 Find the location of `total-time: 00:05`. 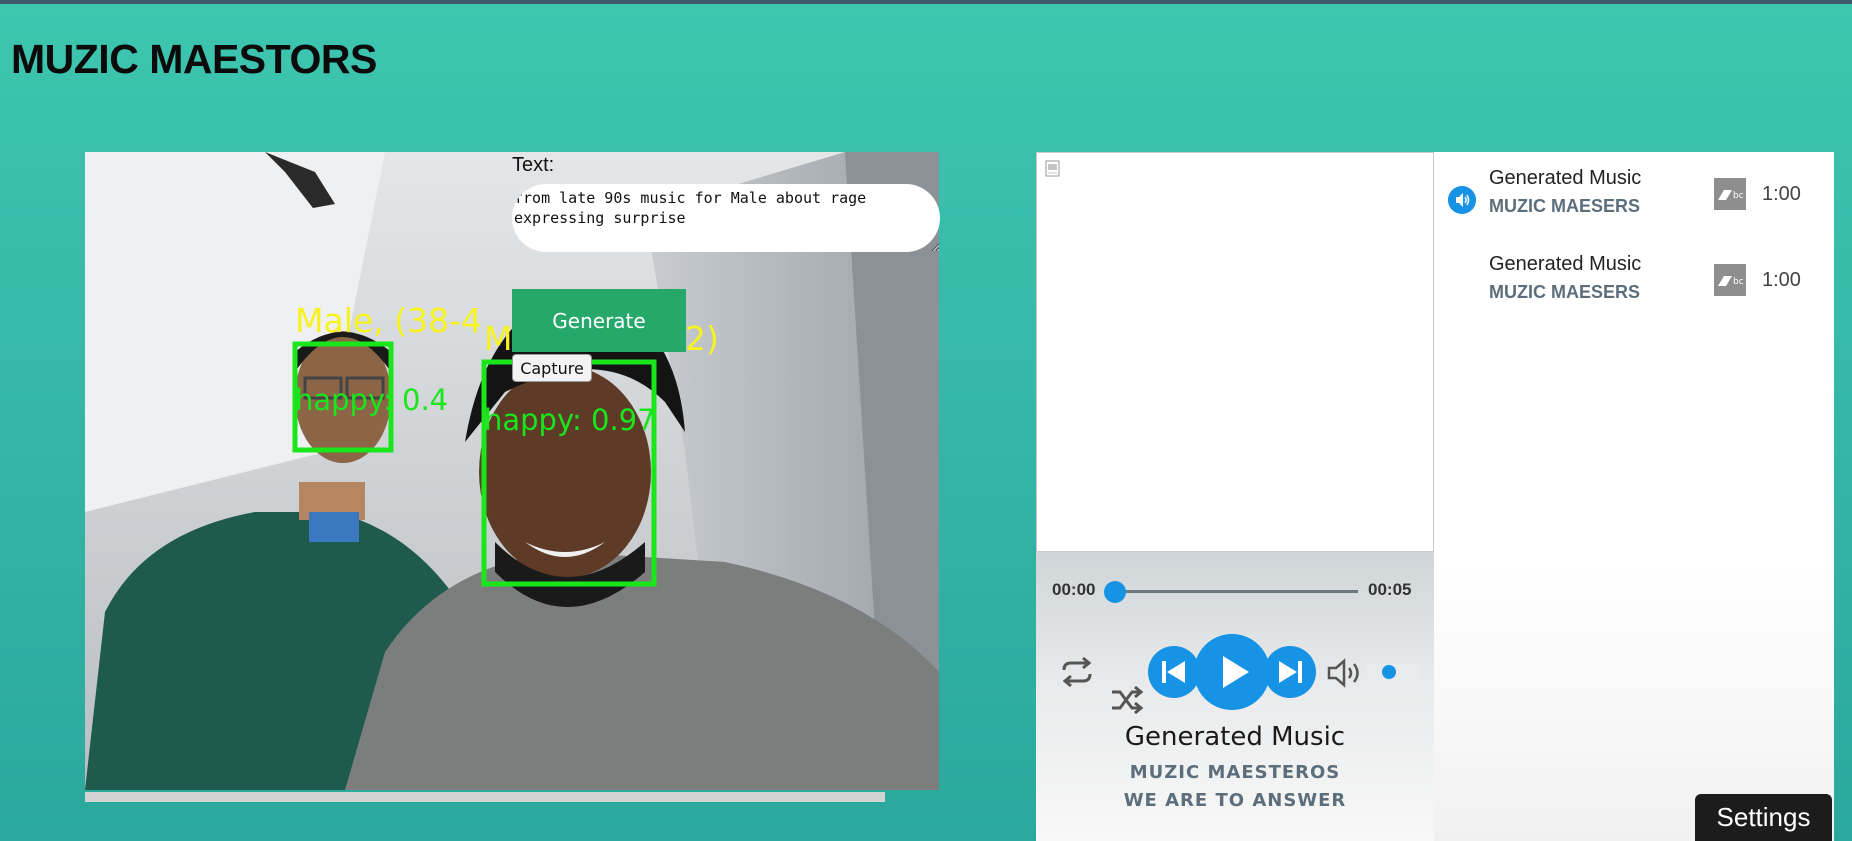

total-time: 00:05 is located at coordinates (1390, 589).